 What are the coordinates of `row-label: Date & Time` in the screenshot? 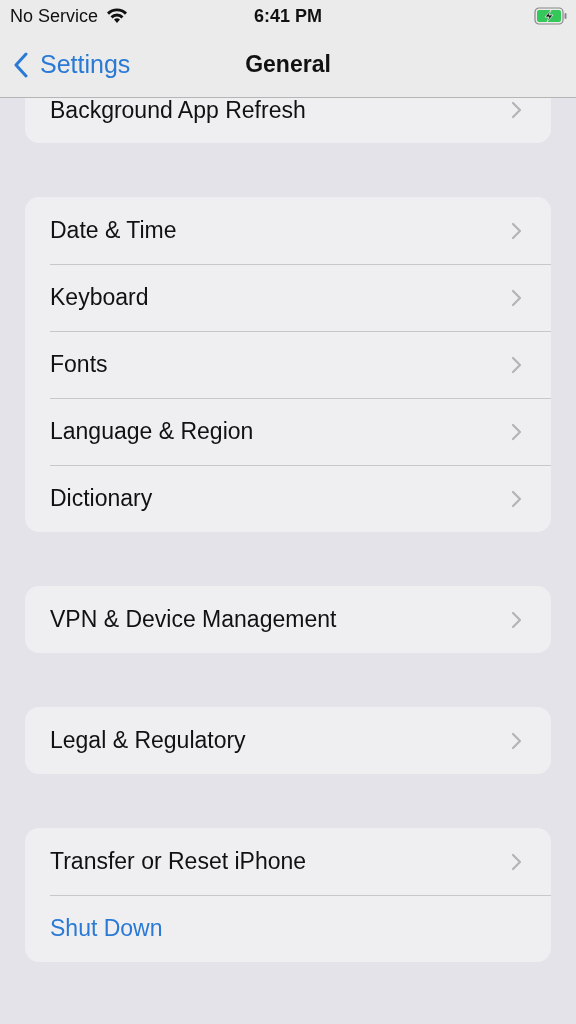 It's located at (113, 230).